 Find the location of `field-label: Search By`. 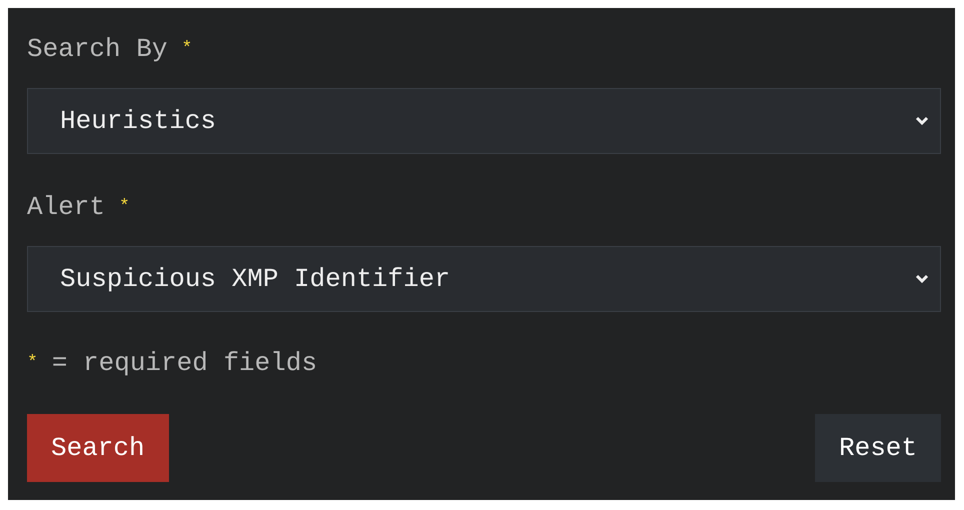

field-label: Search By is located at coordinates (97, 49).